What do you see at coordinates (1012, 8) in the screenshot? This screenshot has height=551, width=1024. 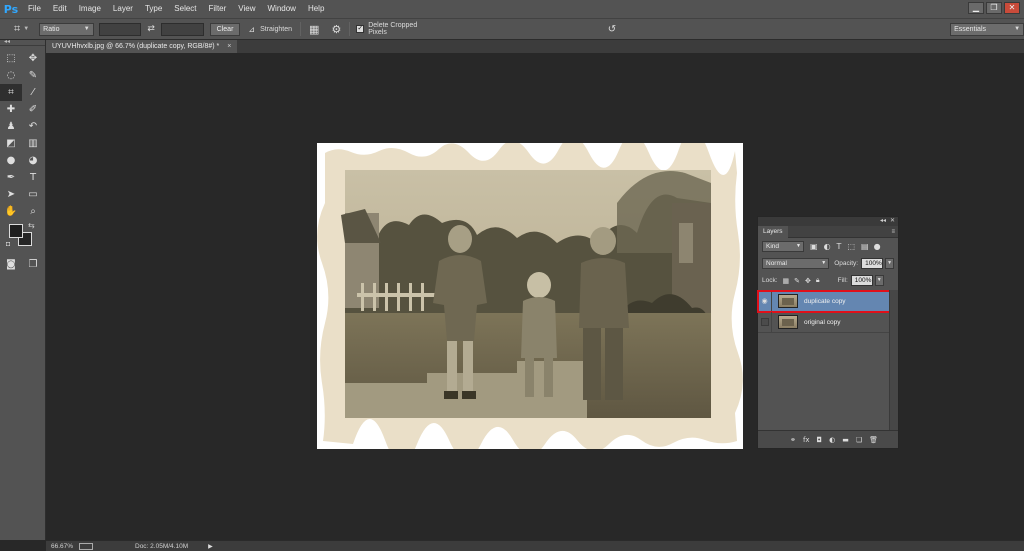 I see `close-button: ✕` at bounding box center [1012, 8].